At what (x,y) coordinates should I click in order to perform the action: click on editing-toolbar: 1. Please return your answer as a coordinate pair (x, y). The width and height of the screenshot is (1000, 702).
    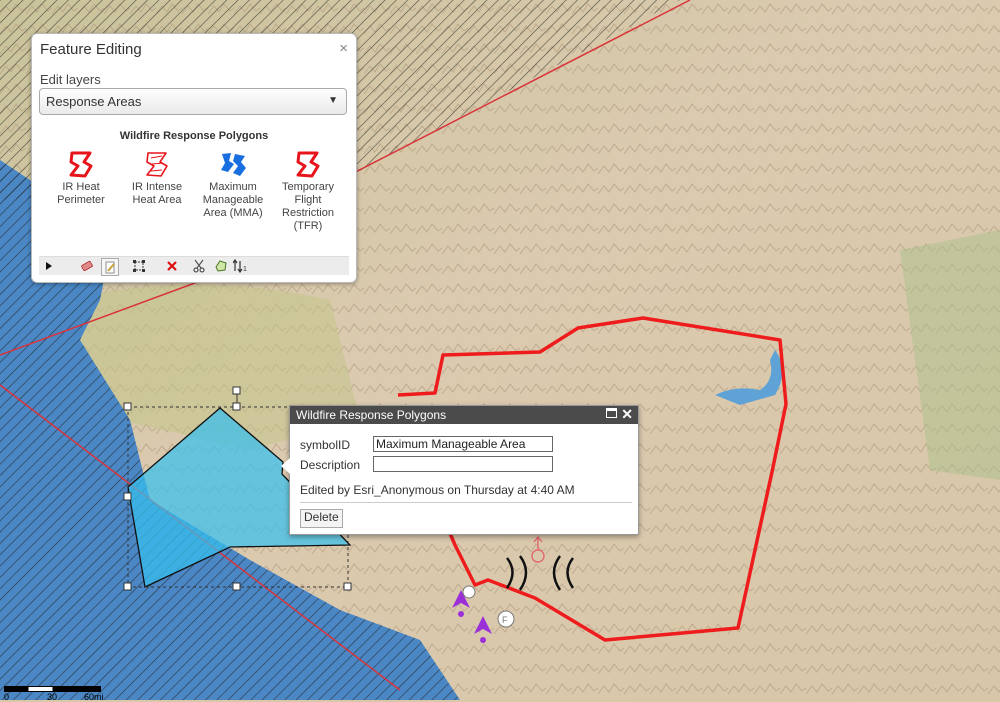
    Looking at the image, I should click on (194, 266).